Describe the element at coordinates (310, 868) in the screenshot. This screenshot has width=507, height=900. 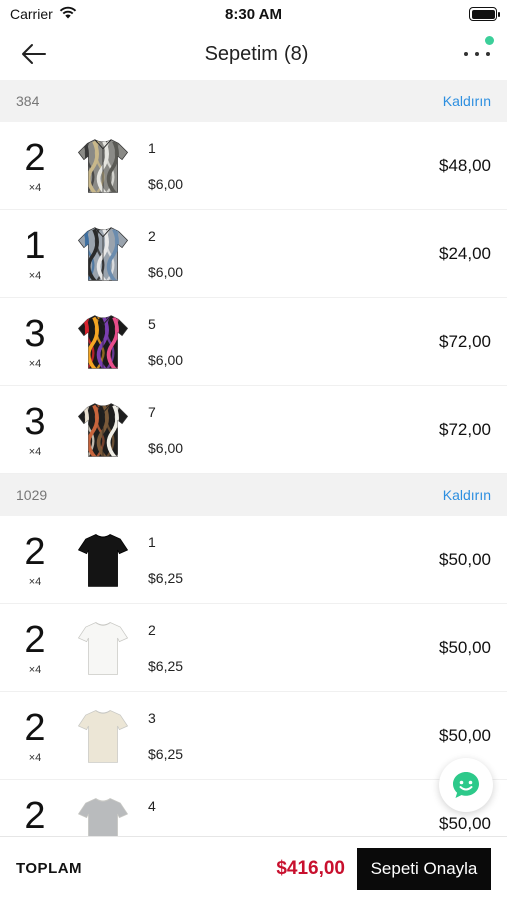
I see `total-amount: $416,00` at that location.